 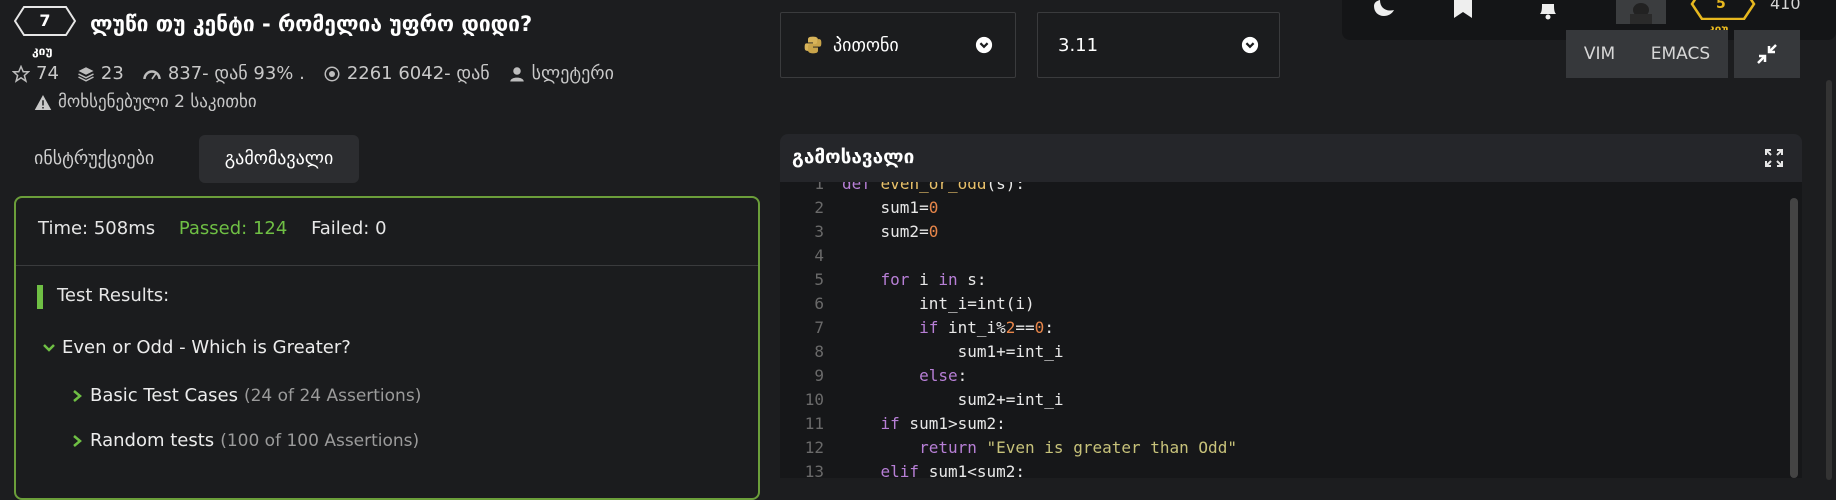 What do you see at coordinates (1641, 12) in the screenshot?
I see `avatar` at bounding box center [1641, 12].